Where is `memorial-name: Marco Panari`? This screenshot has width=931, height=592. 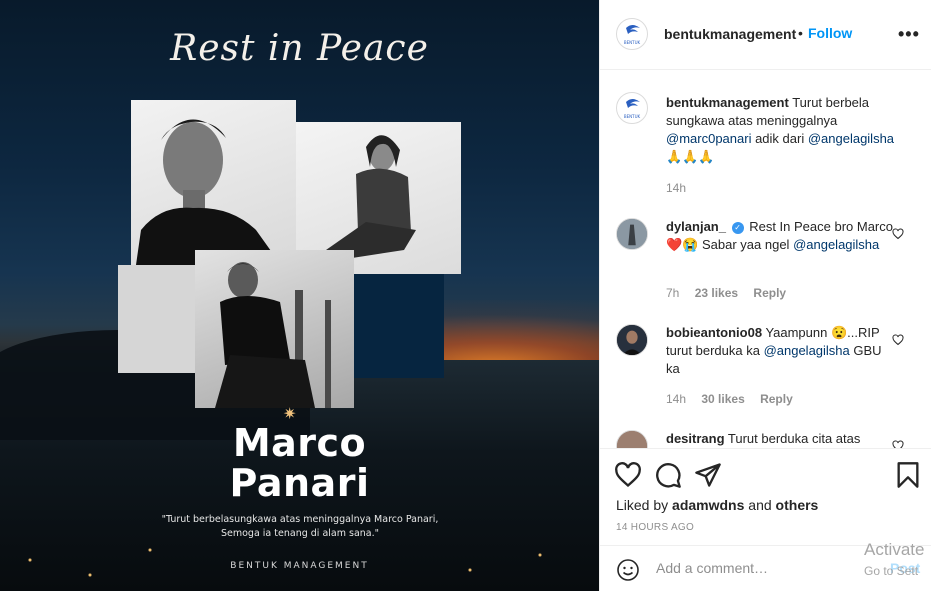 memorial-name: Marco Panari is located at coordinates (299, 463).